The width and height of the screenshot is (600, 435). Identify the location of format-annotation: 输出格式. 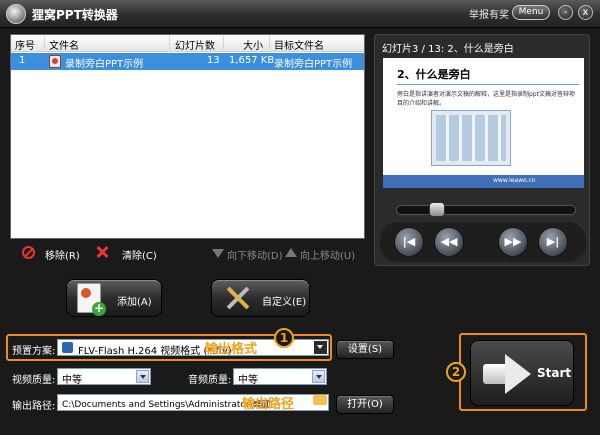
(231, 349).